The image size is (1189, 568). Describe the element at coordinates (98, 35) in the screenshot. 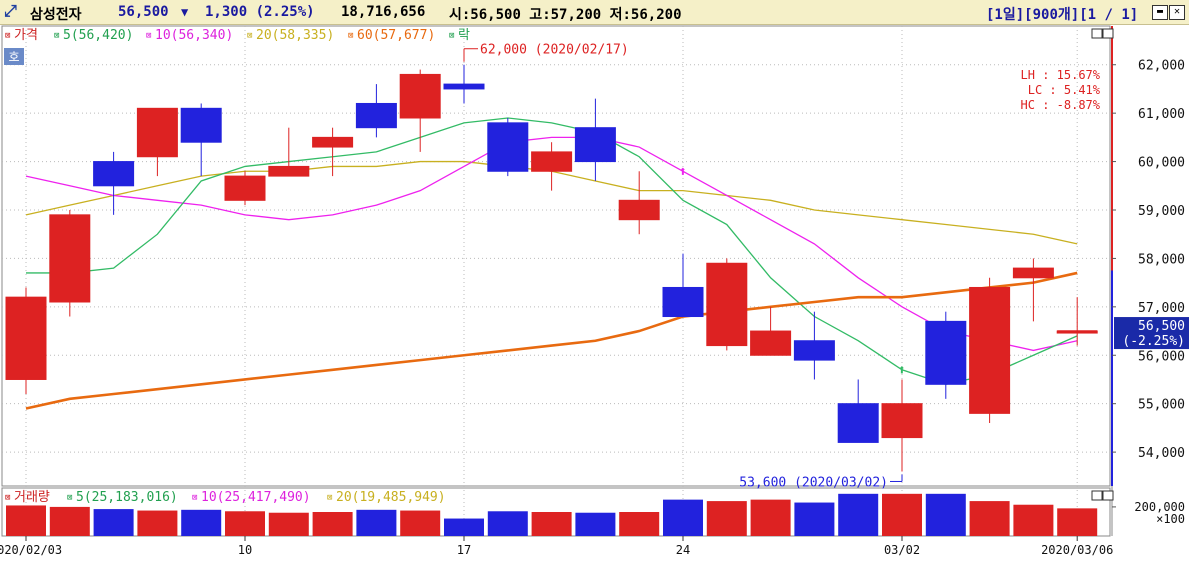

I see `price-legend-item: 5(56,420)` at that location.